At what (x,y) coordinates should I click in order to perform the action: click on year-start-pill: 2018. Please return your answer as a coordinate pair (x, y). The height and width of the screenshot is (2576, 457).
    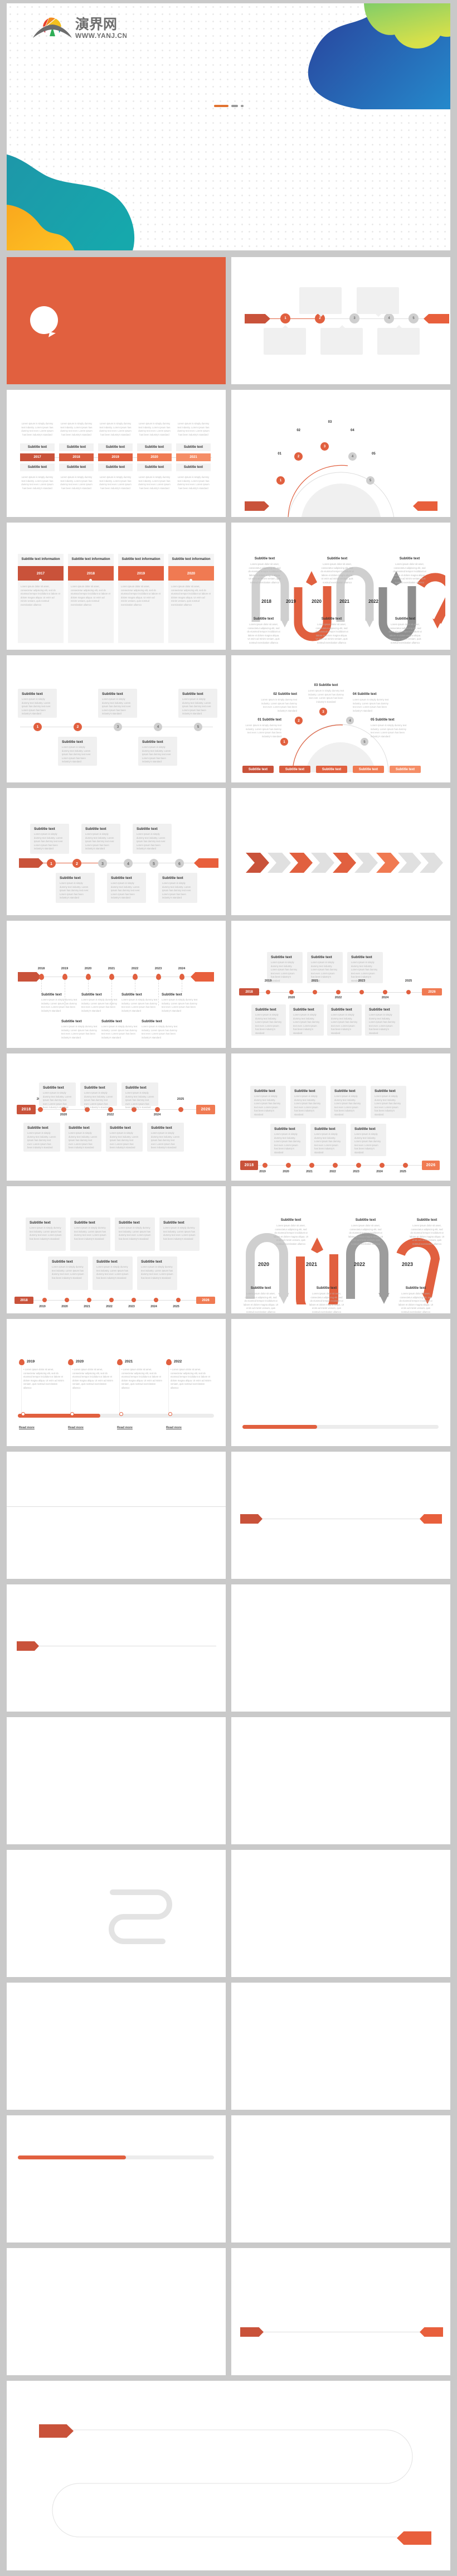
    Looking at the image, I should click on (249, 992).